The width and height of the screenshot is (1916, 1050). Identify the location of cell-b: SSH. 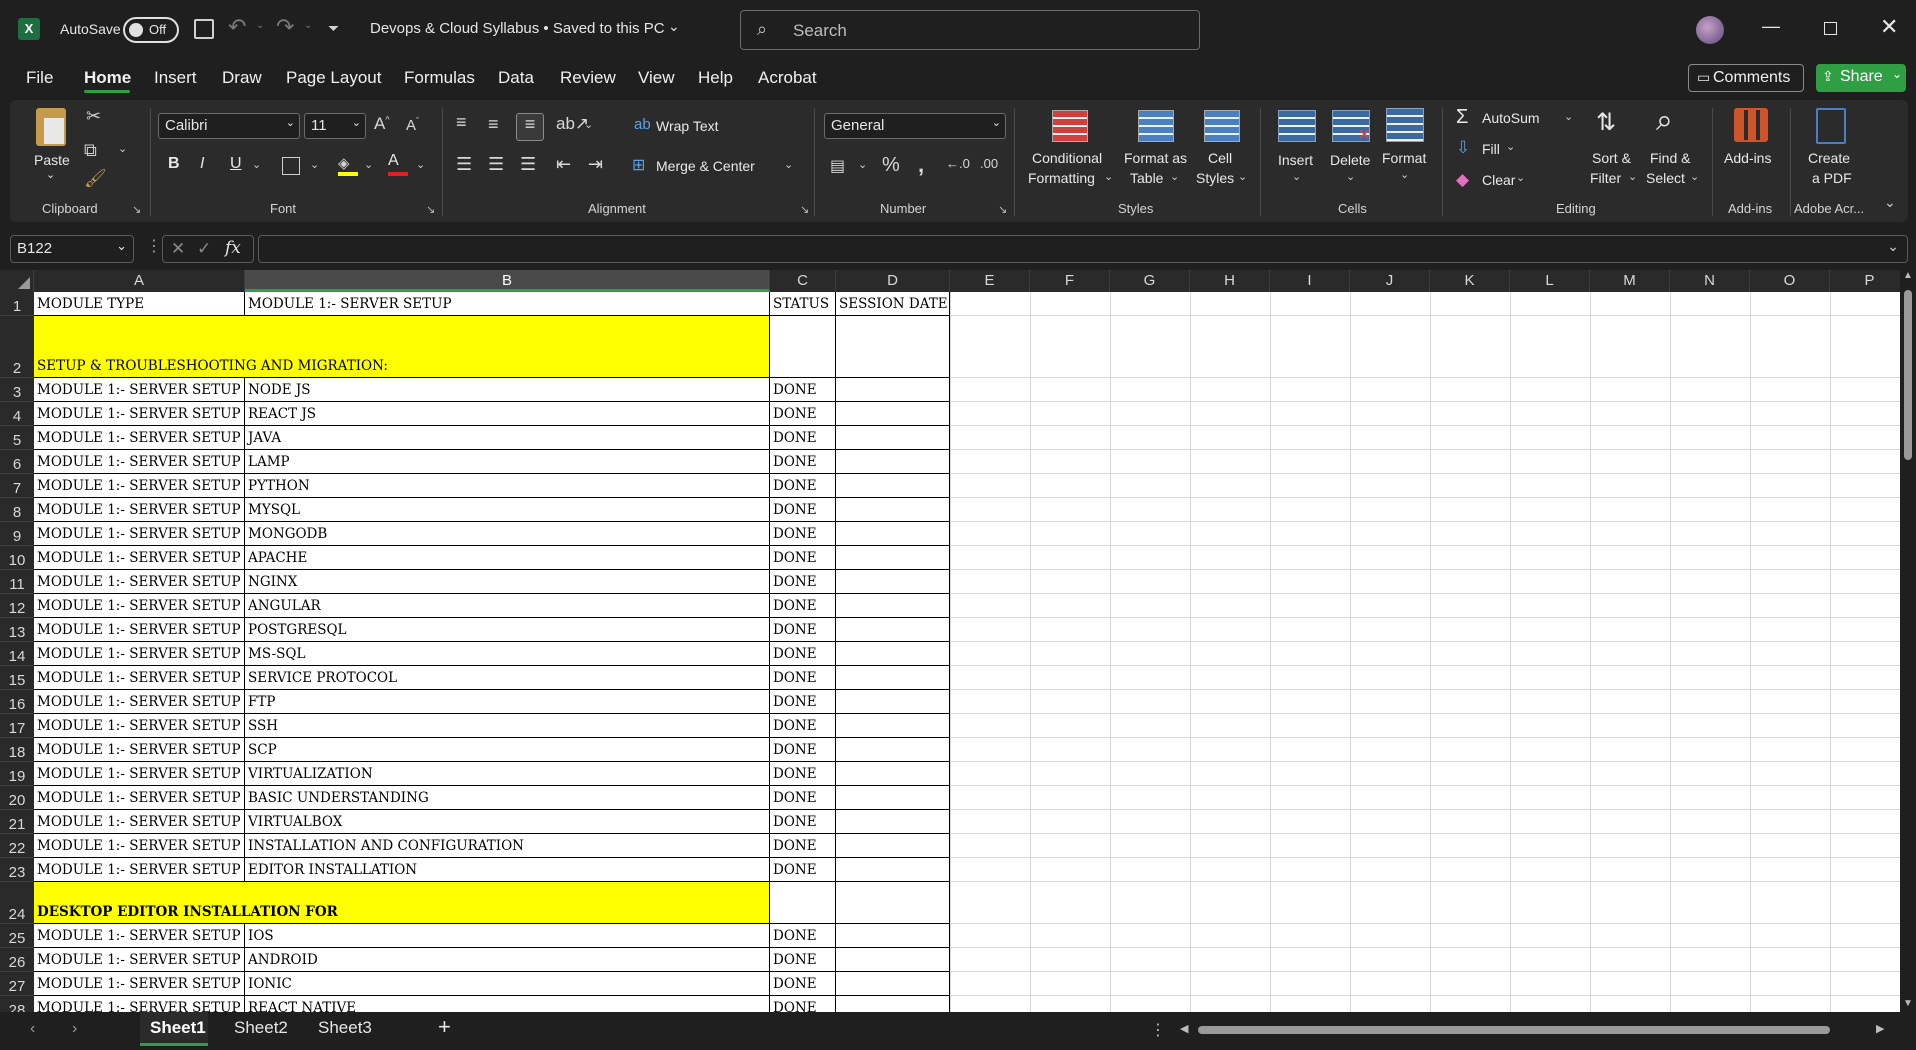
(507, 726).